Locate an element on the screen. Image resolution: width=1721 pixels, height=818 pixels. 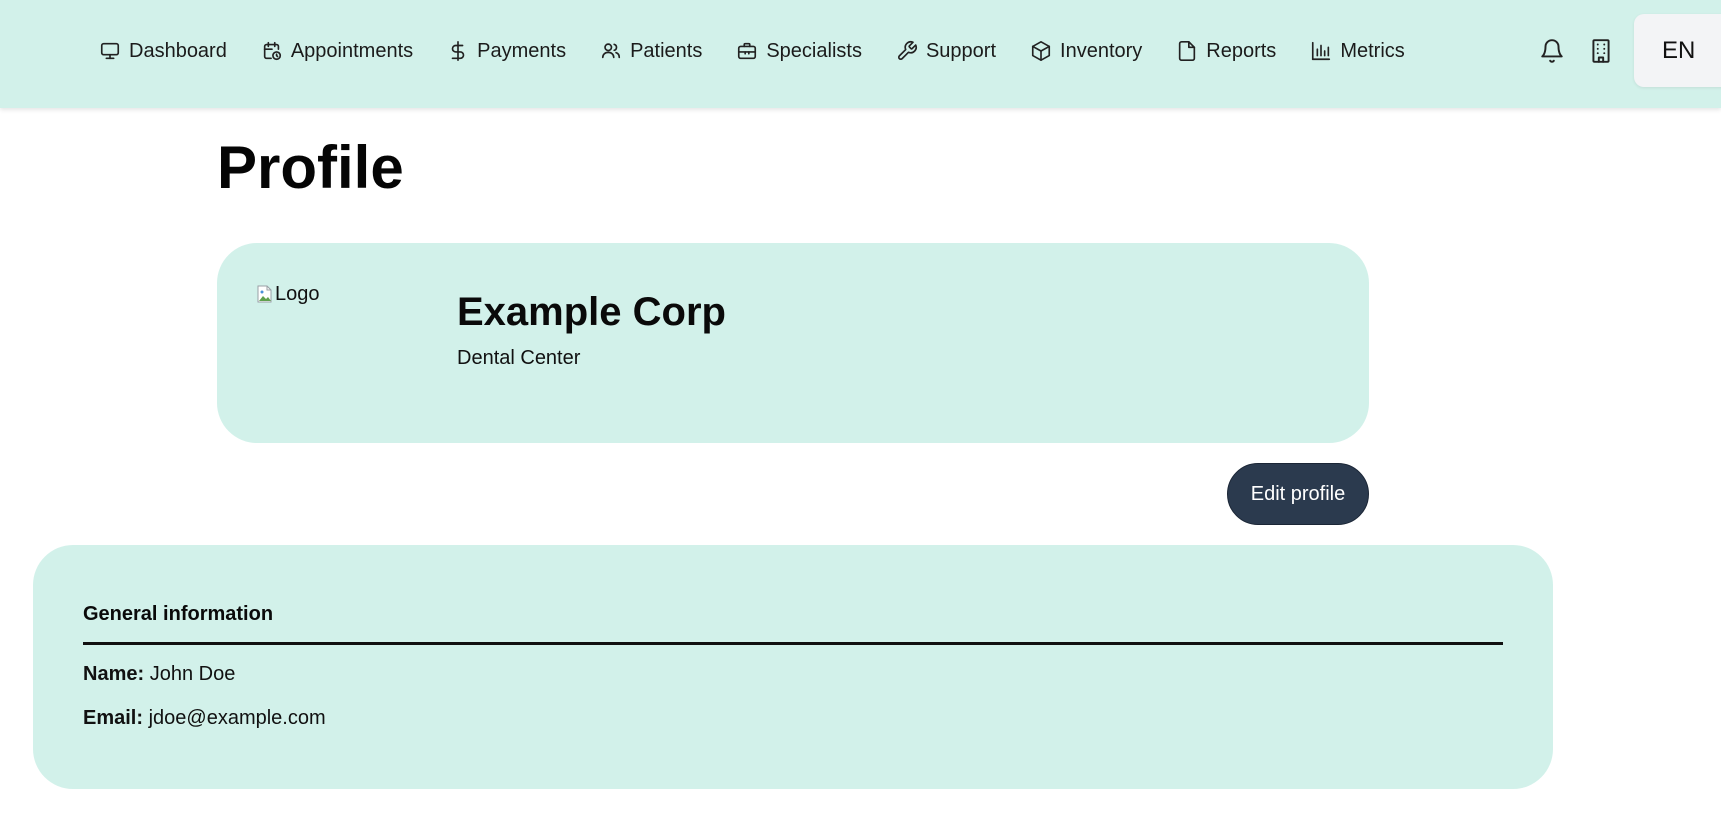
email-row: Email: jdoe@example.com is located at coordinates (204, 718).